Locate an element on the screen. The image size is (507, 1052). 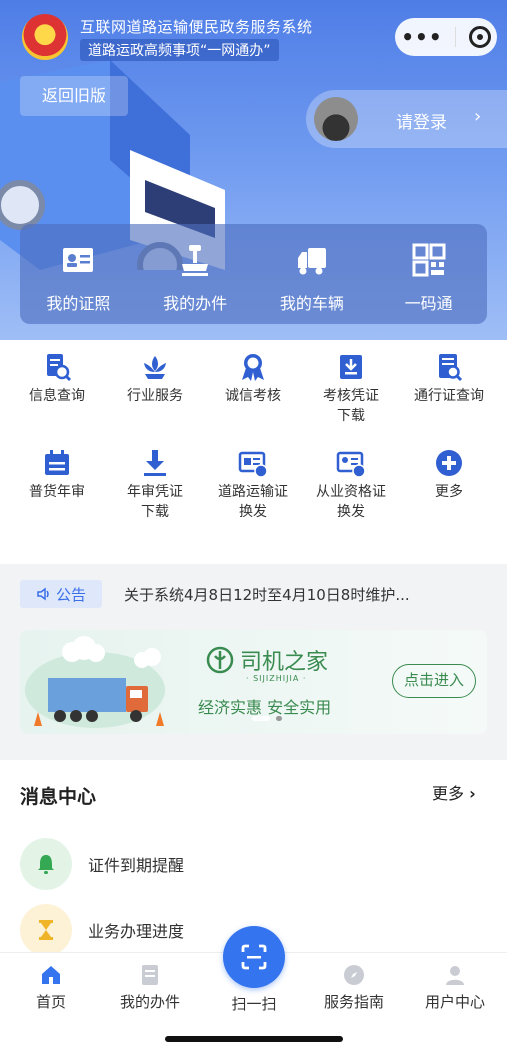
tab-label: 扫一扫 is located at coordinates (254, 1004).